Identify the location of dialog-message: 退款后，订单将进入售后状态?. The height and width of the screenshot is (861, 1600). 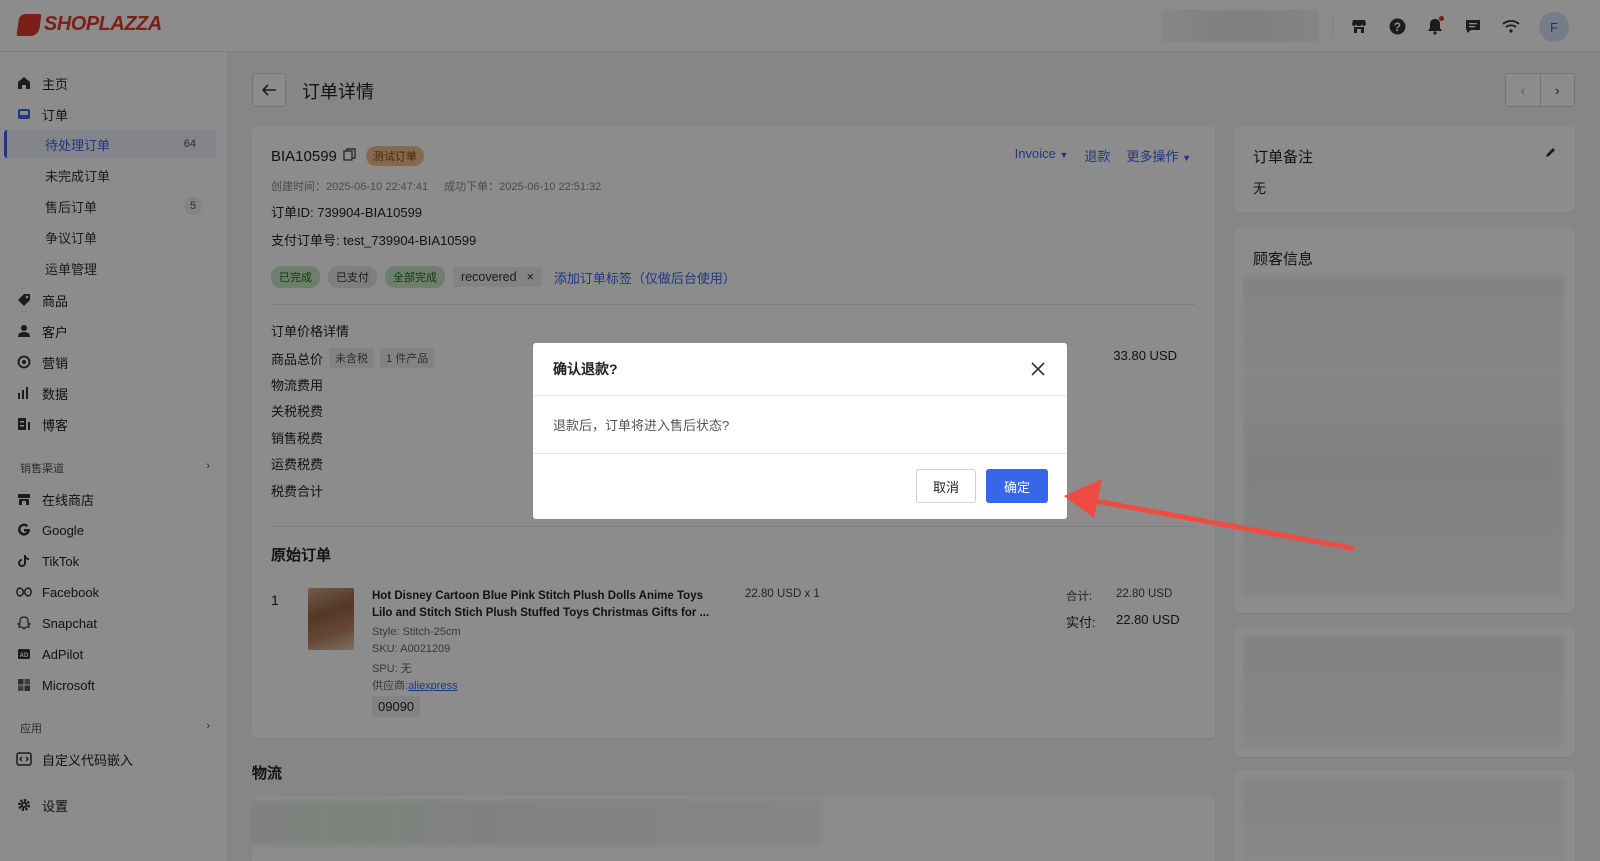
(641, 425).